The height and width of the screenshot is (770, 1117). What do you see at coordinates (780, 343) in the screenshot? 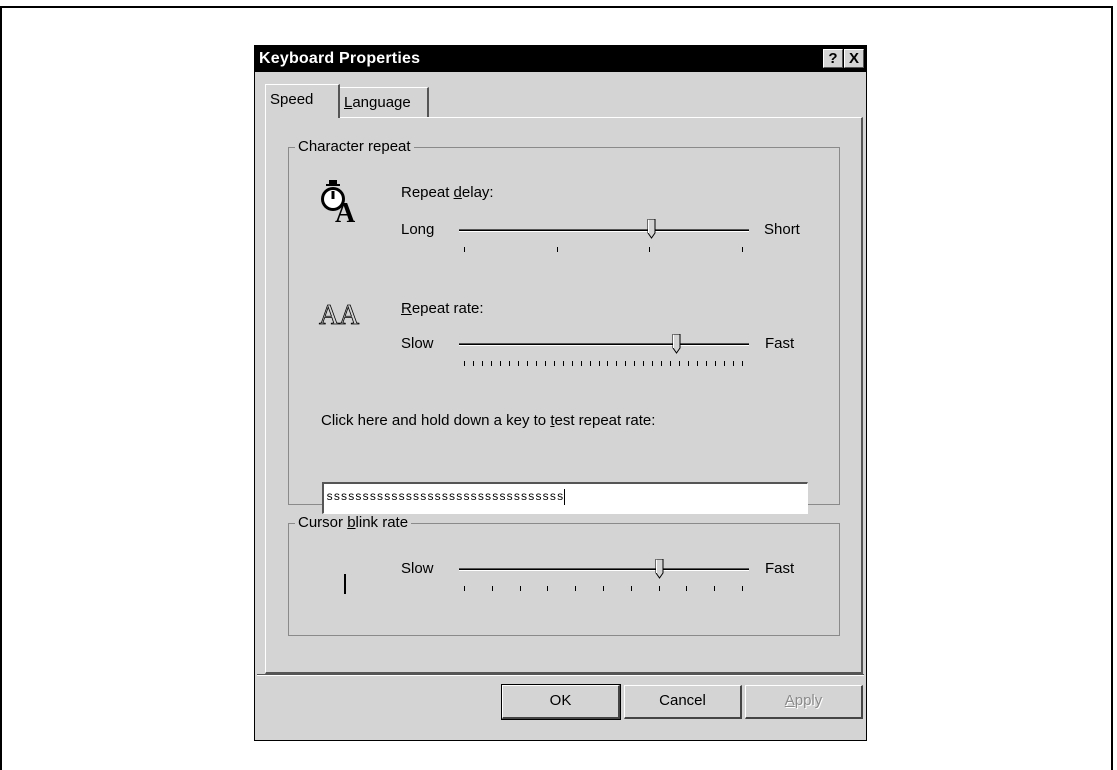
I see `repeat-rate-max-label: Fast` at bounding box center [780, 343].